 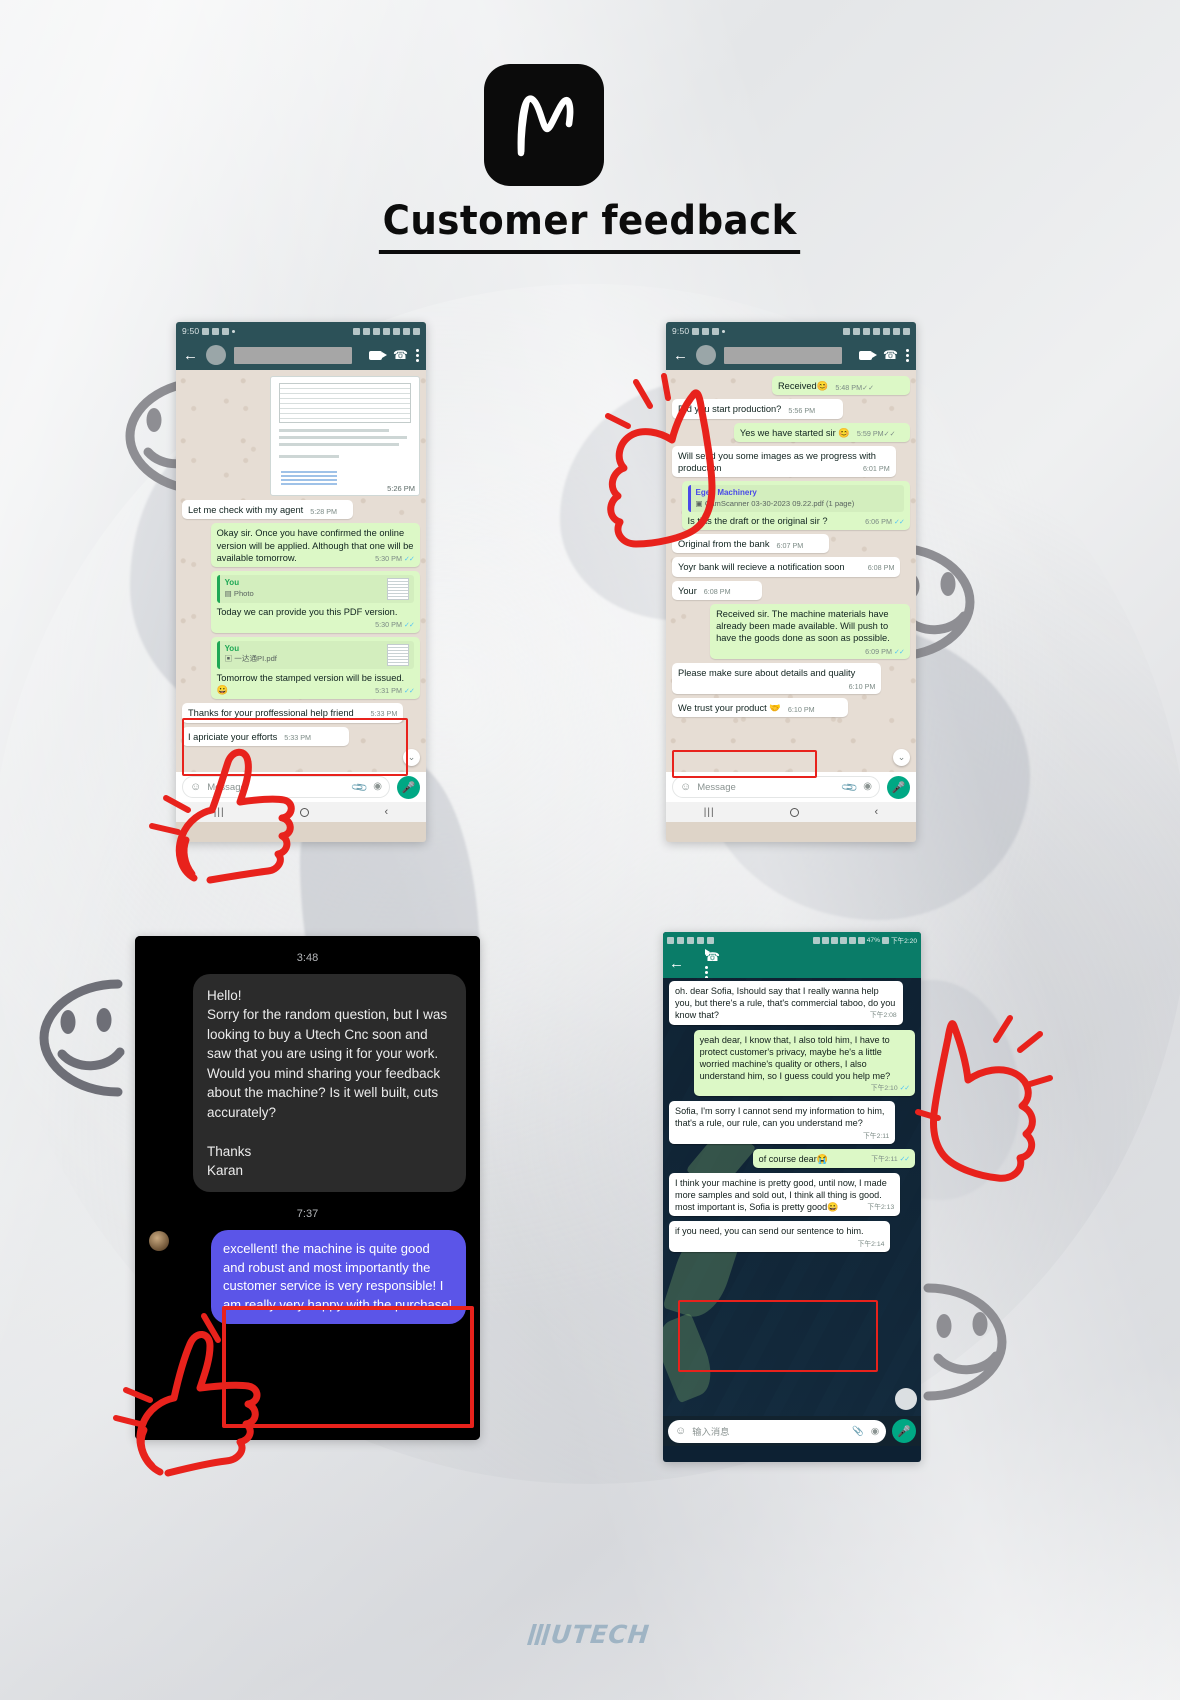 What do you see at coordinates (717, 590) in the screenshot?
I see `message-bubble: Your 6:08 PM` at bounding box center [717, 590].